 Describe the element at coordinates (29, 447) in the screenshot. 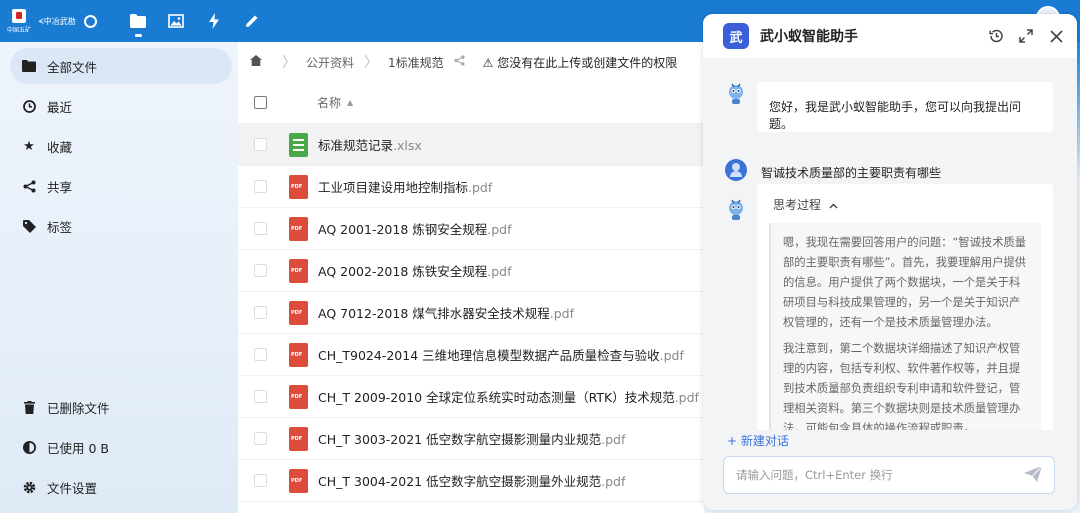

I see `quota-icon` at that location.